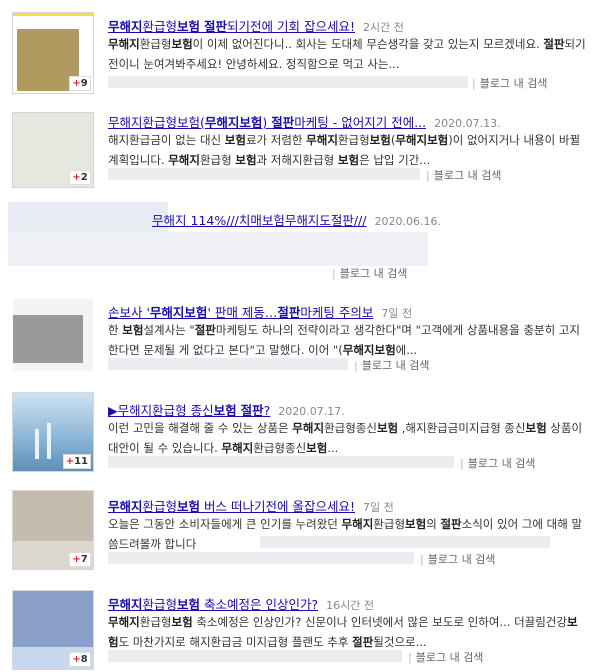  I want to click on image-count-badge: +11, so click(76, 461).